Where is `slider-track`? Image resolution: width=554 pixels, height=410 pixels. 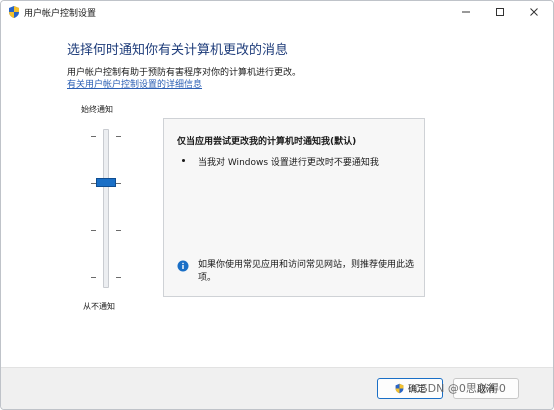 slider-track is located at coordinates (106, 208).